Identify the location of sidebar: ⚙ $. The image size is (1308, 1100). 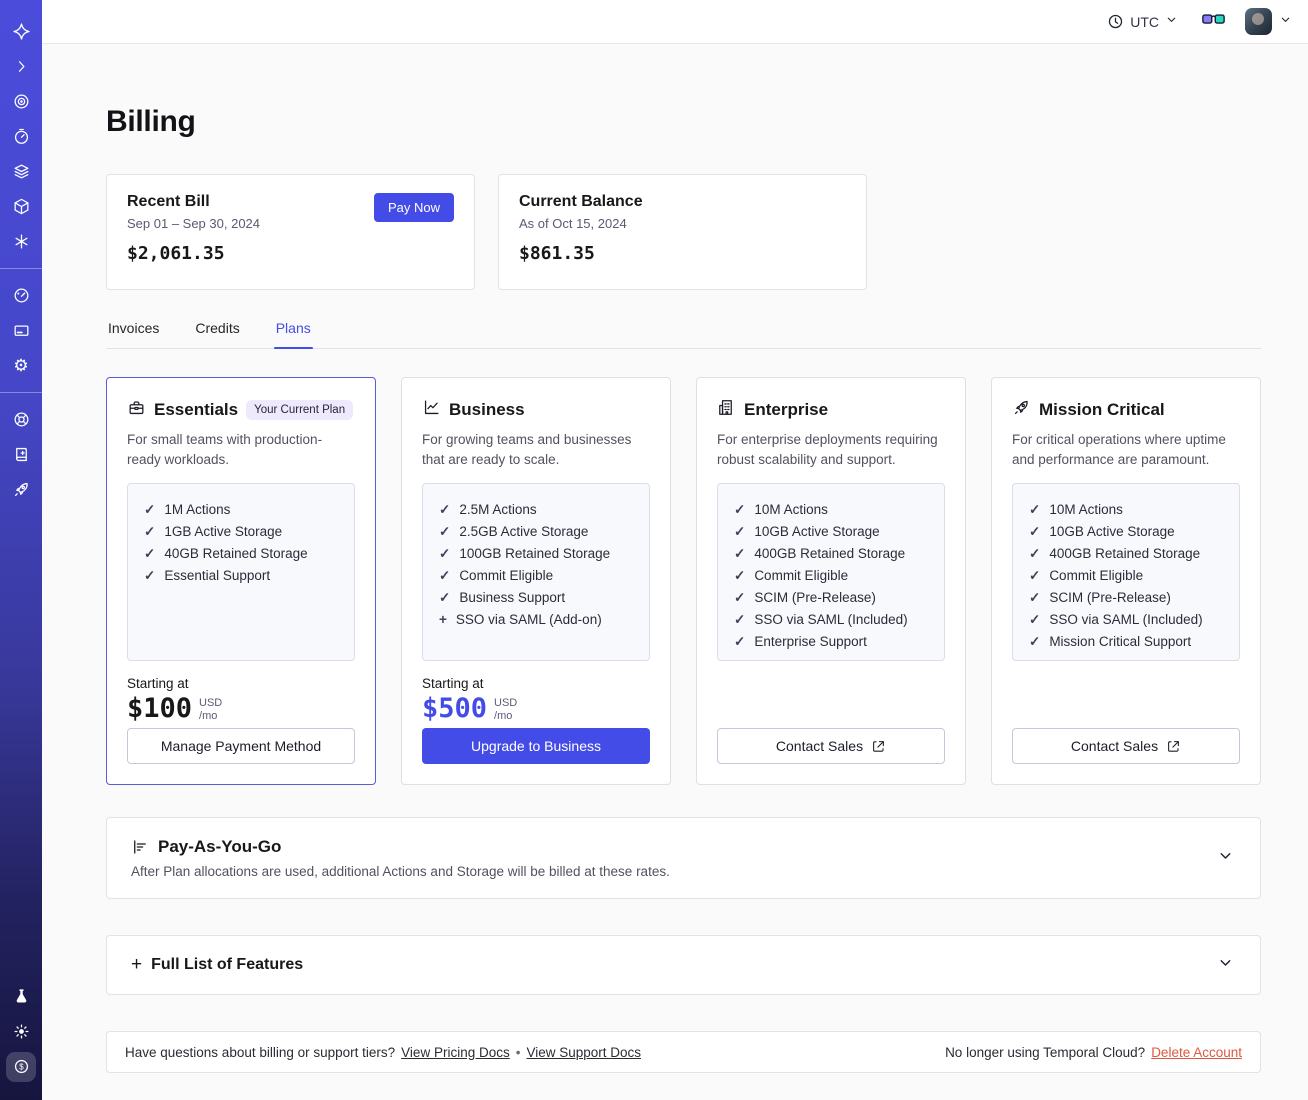
(21, 550).